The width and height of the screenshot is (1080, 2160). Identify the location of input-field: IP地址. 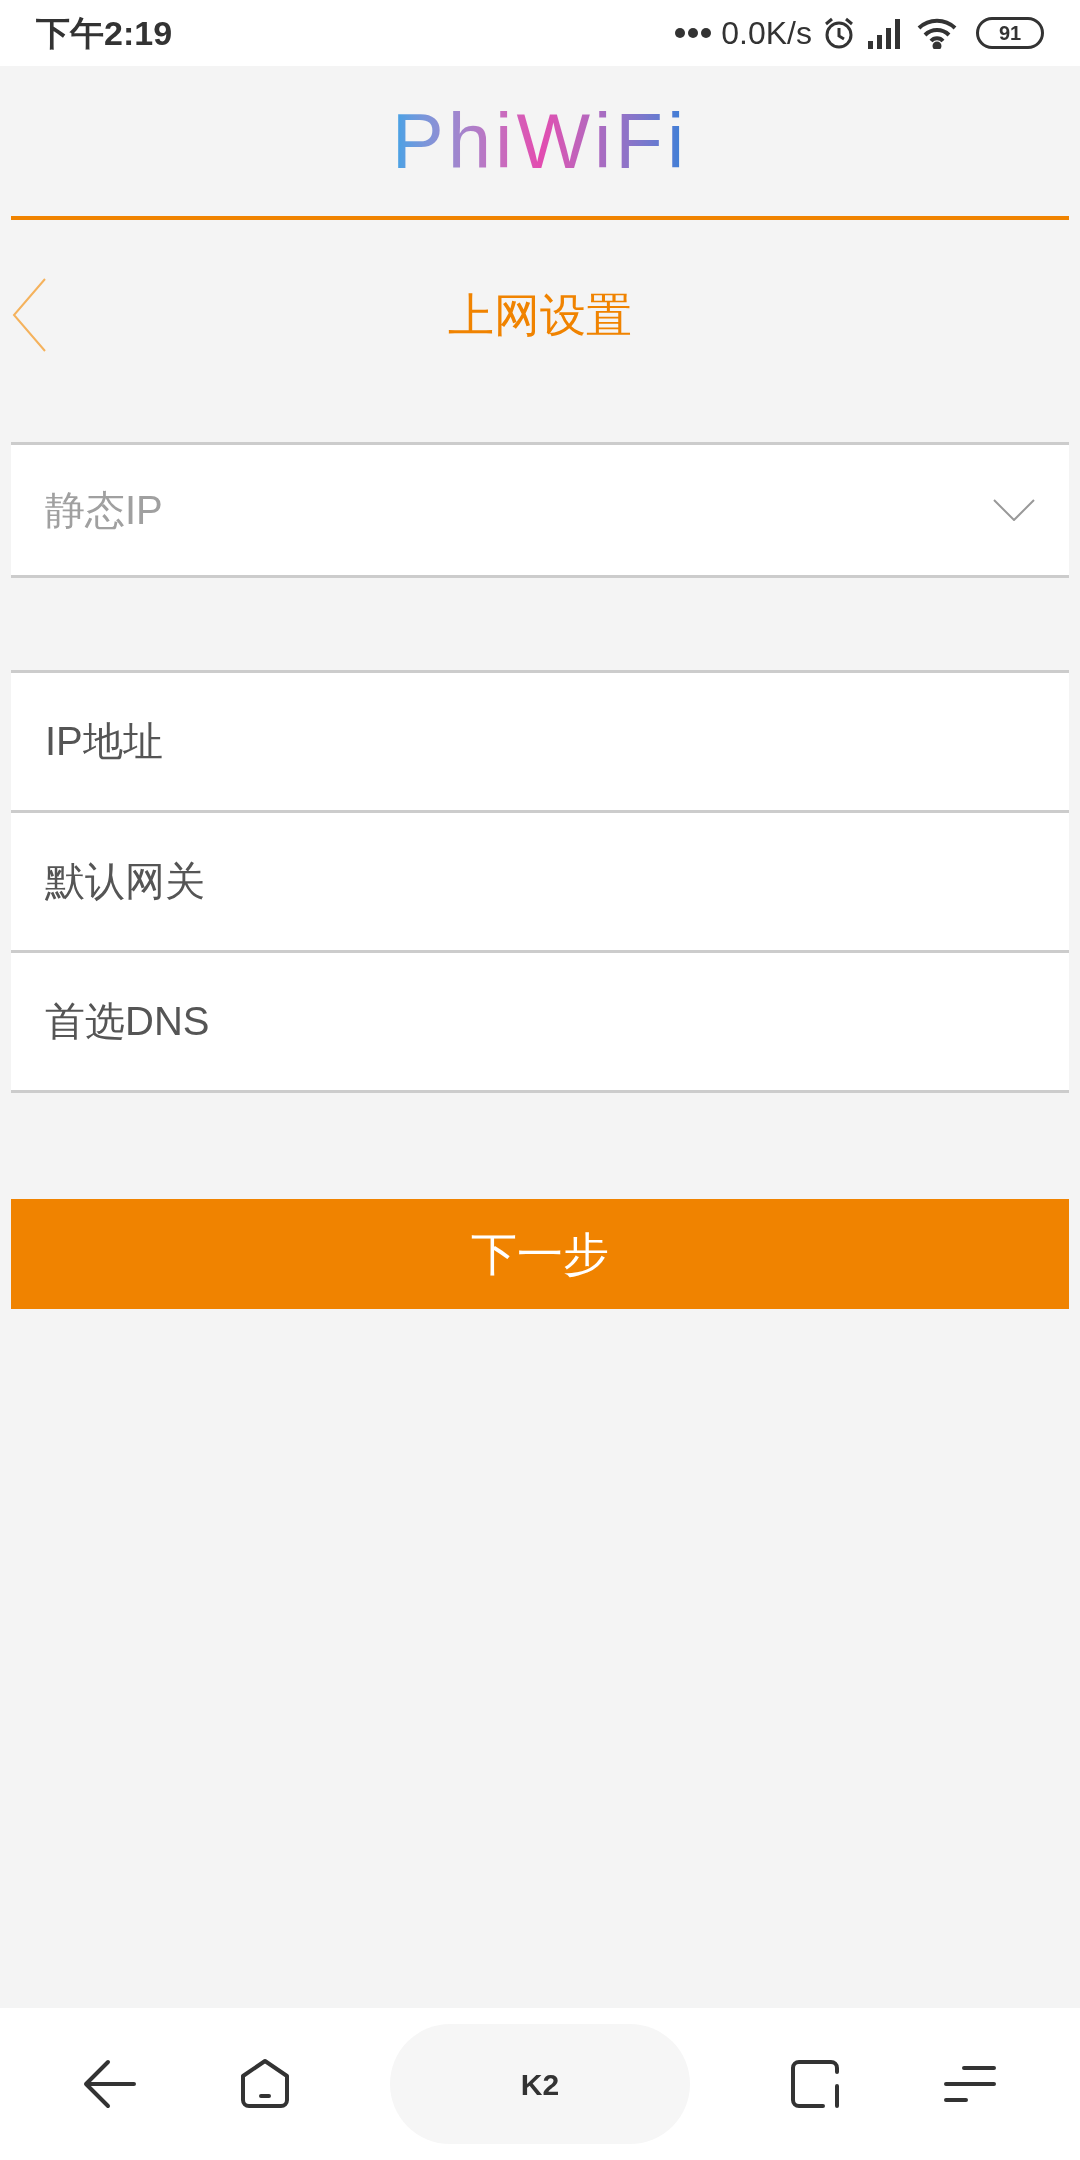
(540, 743).